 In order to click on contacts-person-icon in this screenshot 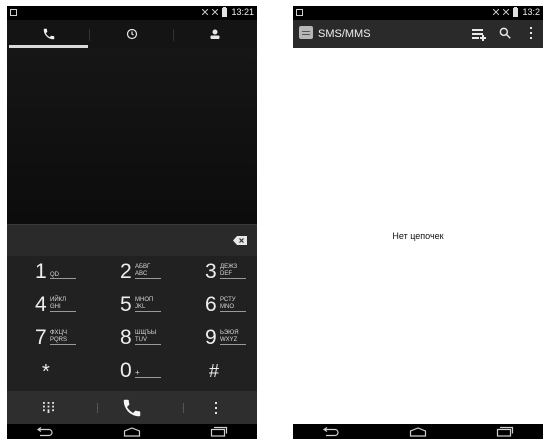, I will do `click(215, 34)`.